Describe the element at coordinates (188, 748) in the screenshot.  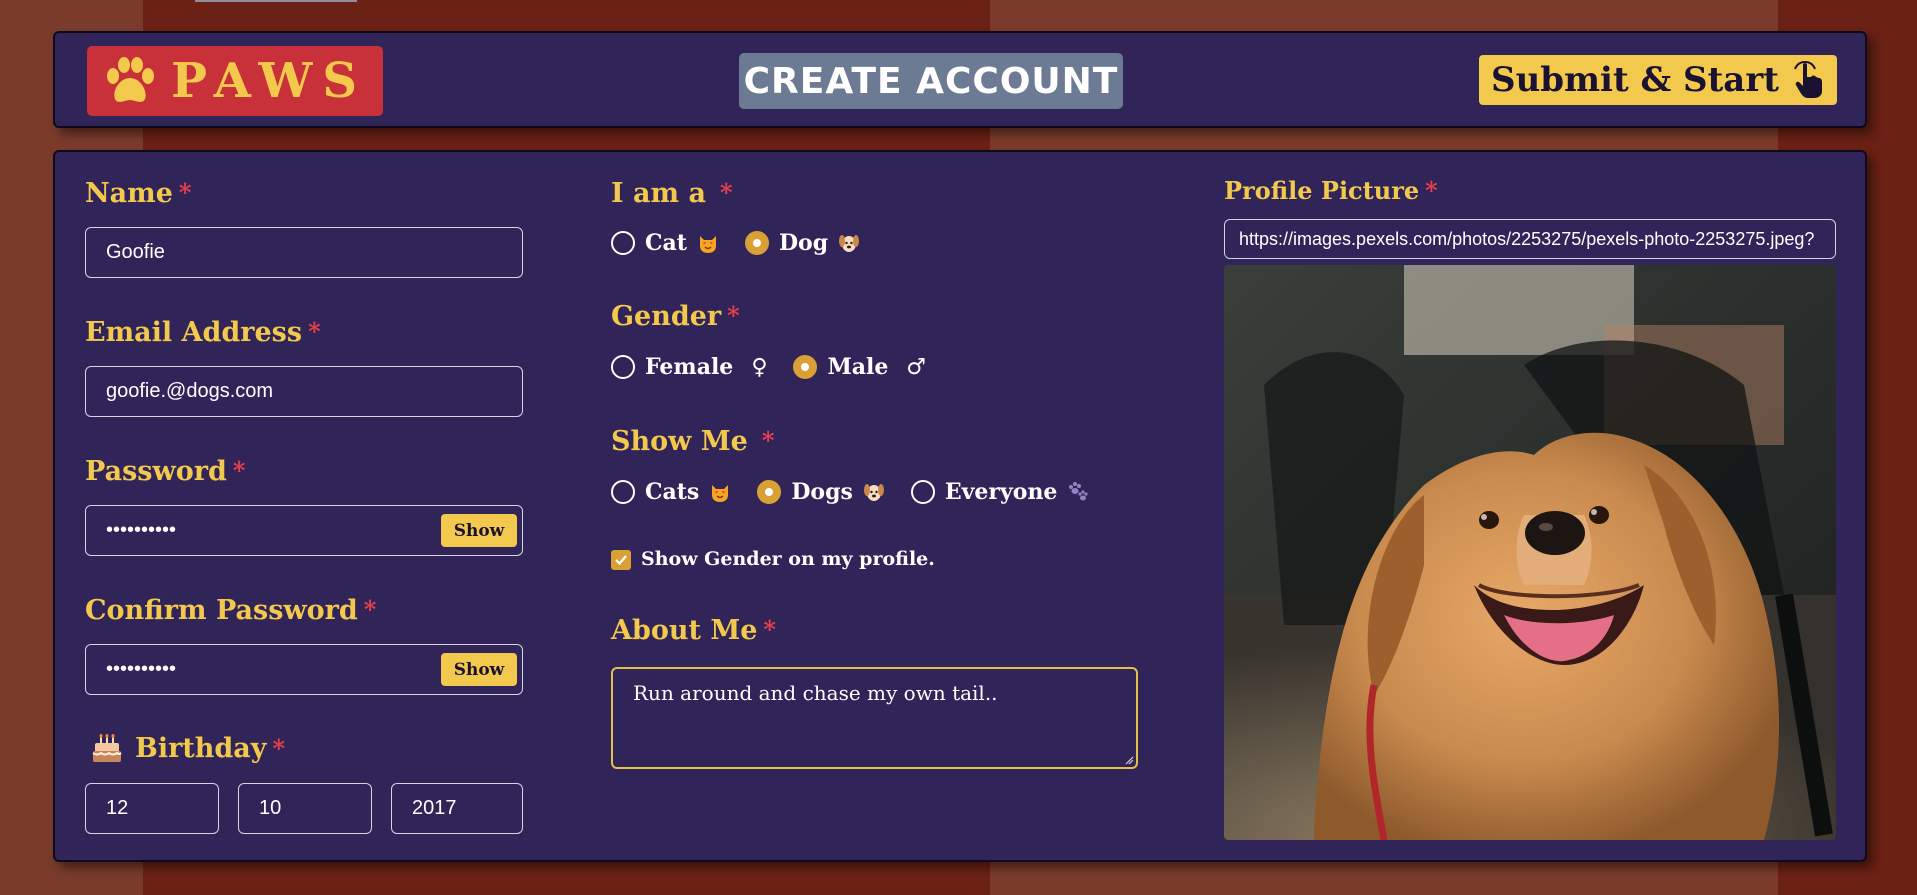
I see `birthday-label: Birthday *` at that location.